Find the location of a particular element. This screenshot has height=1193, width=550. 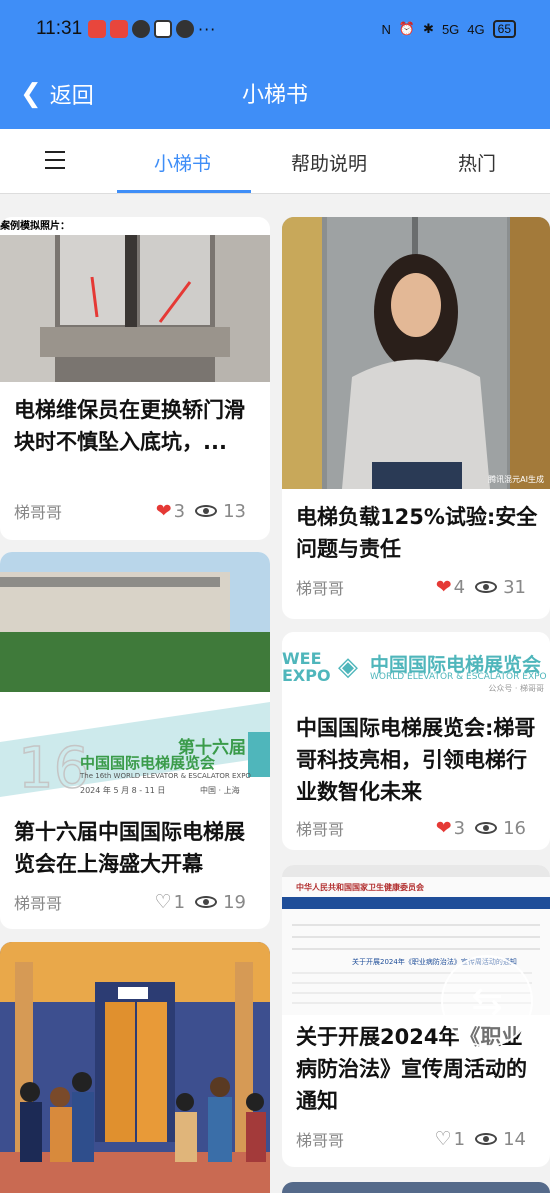

like-count: 4 is located at coordinates (459, 587).